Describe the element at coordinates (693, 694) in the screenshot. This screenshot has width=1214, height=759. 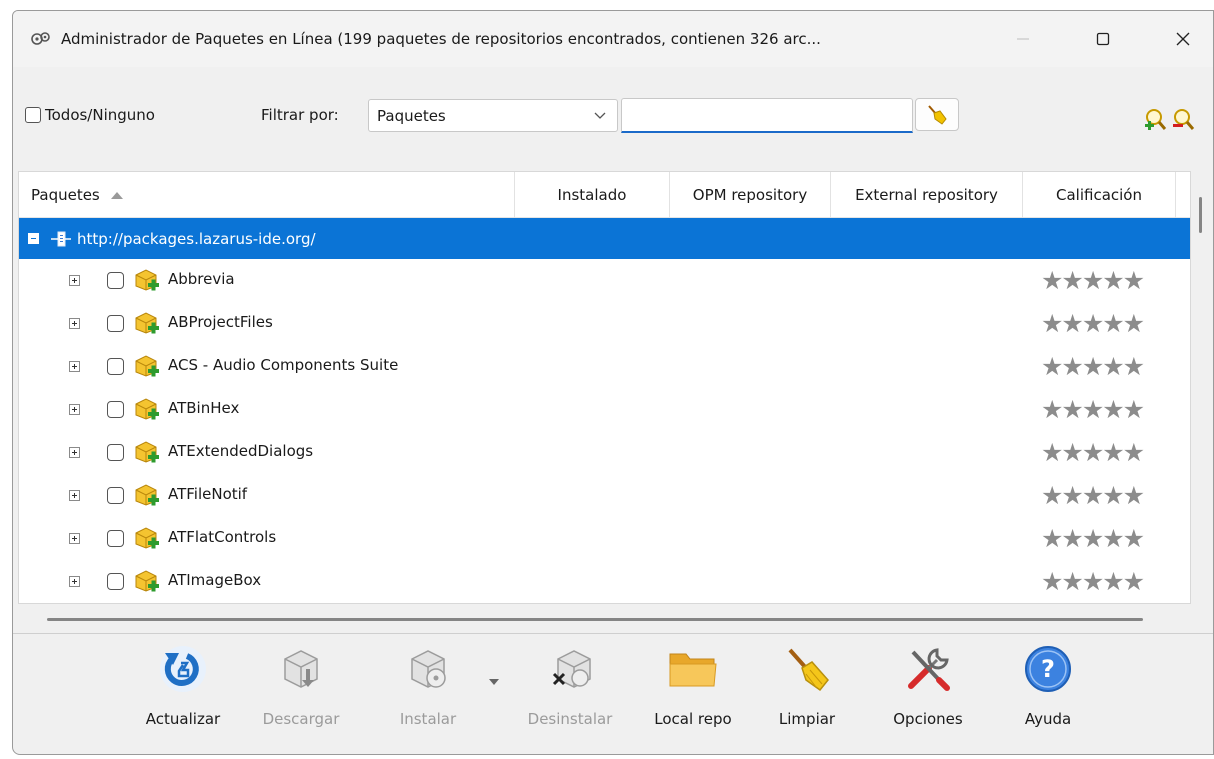
I see `local-repo-button: Local repo` at that location.